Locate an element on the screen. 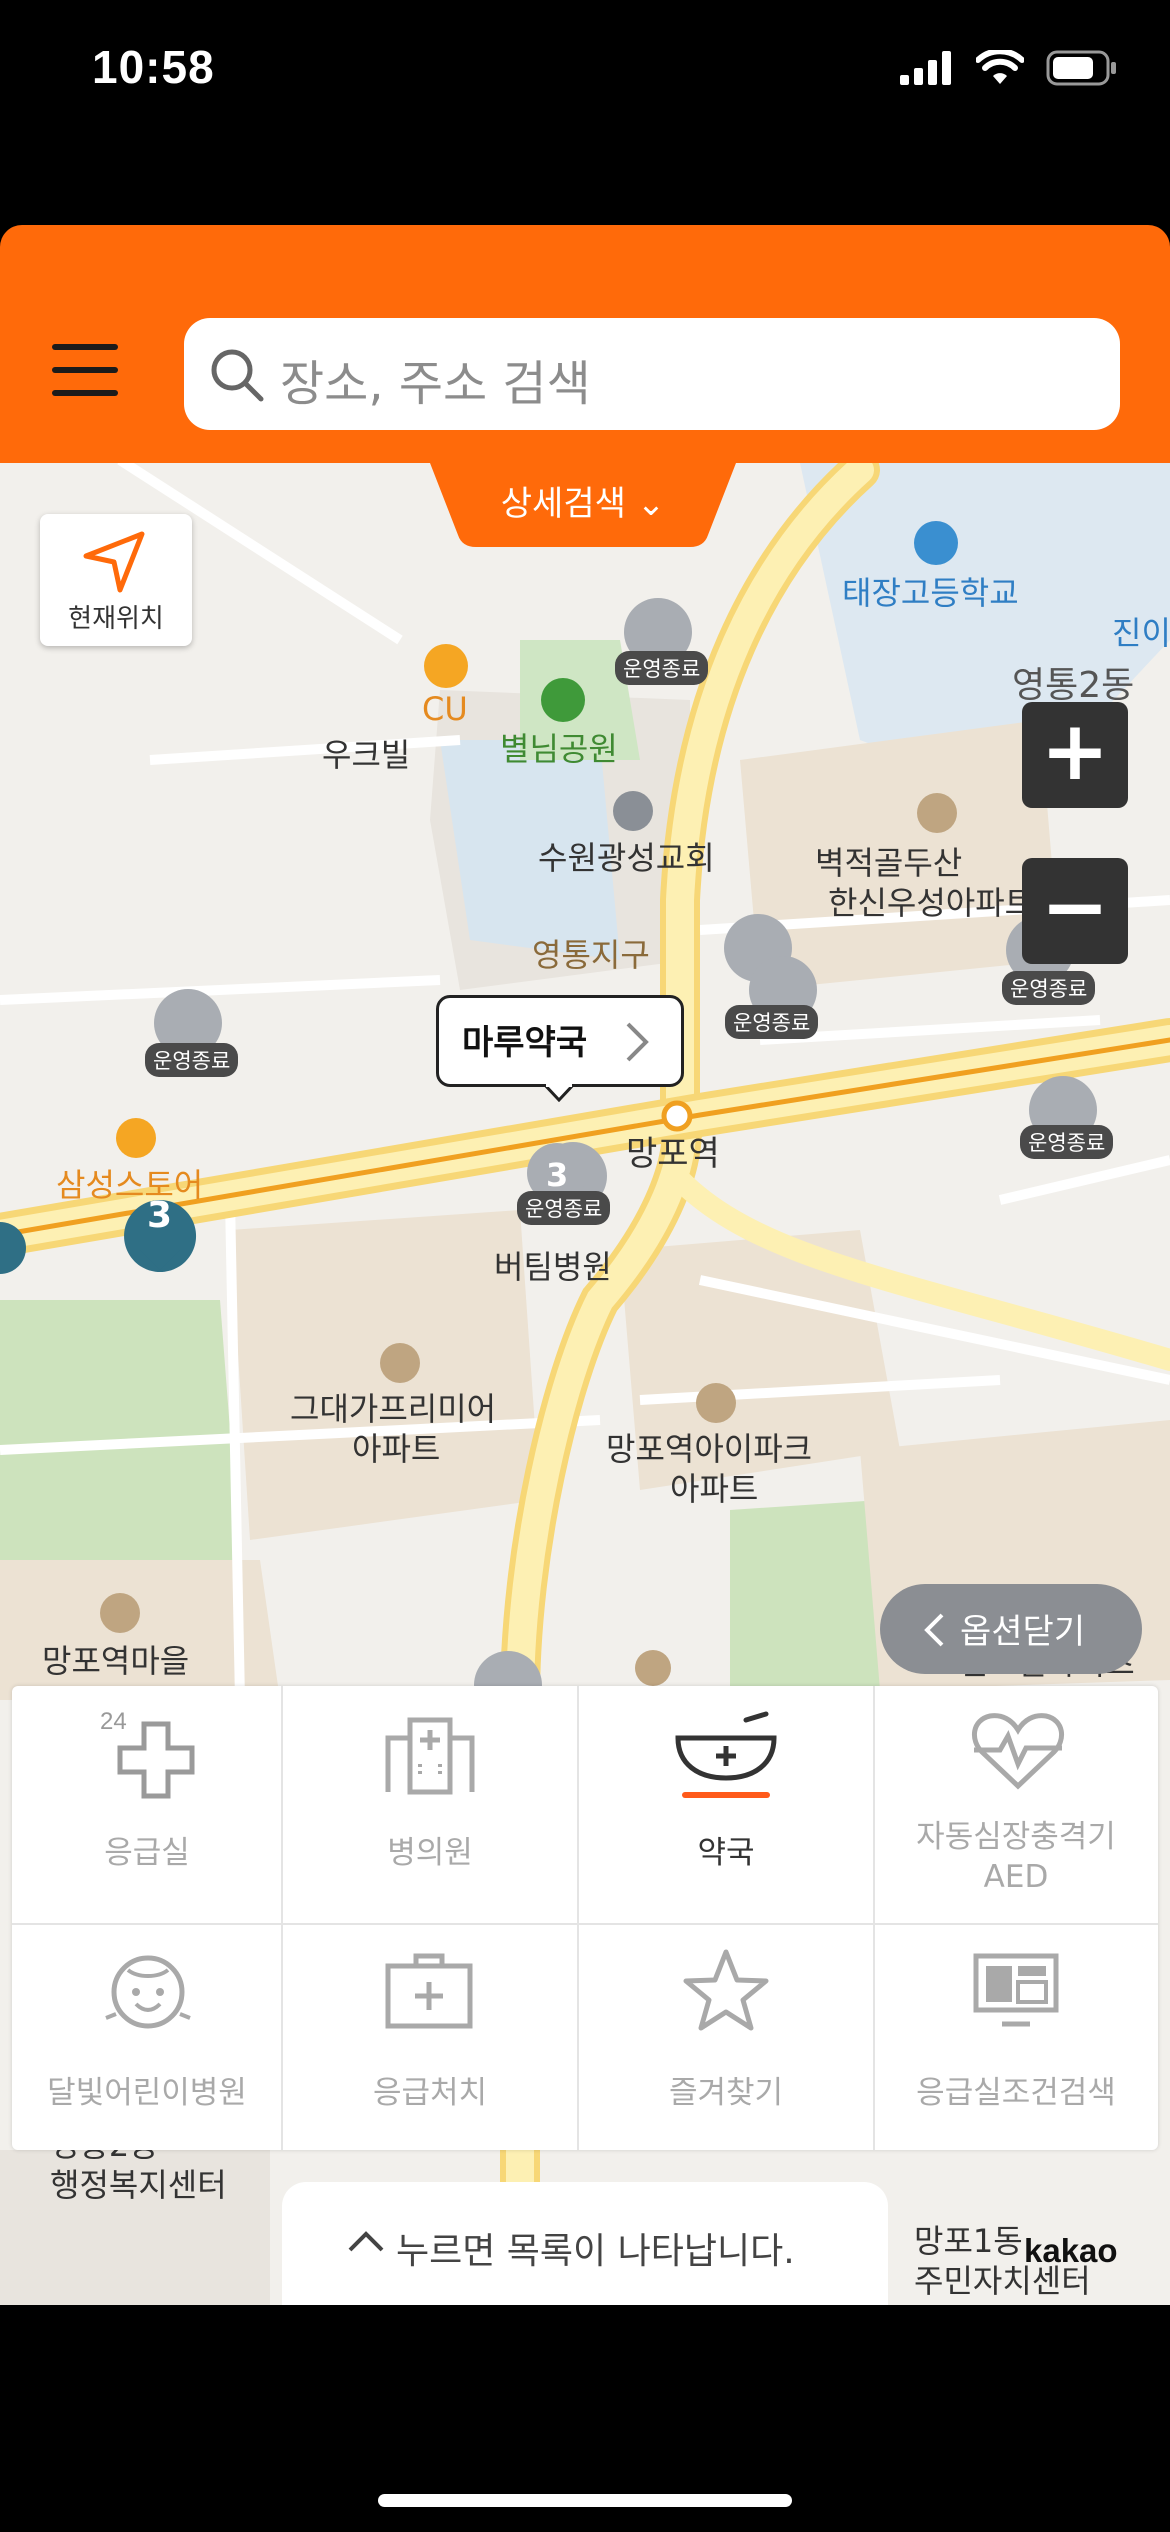  monitor-icon is located at coordinates (1016, 1990).